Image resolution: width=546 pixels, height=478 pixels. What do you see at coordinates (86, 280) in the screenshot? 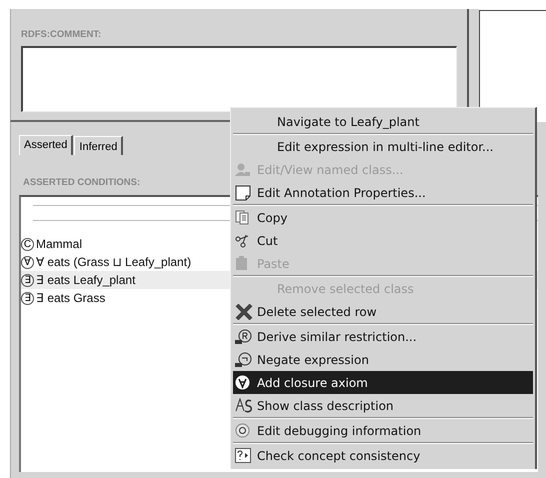
I see `condition-text: ∃ eats Leafy_plant` at bounding box center [86, 280].